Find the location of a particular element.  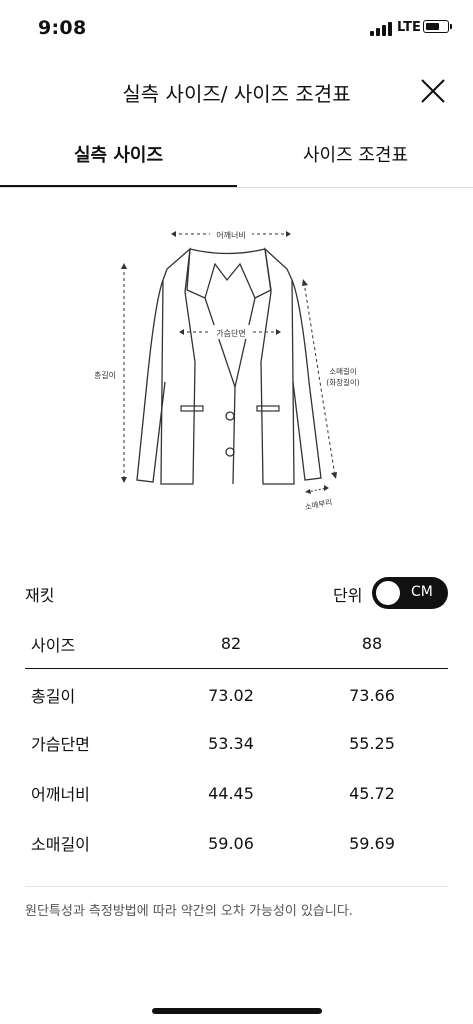

table-row: 가슴단면 53.34 55.25 is located at coordinates (236, 743).